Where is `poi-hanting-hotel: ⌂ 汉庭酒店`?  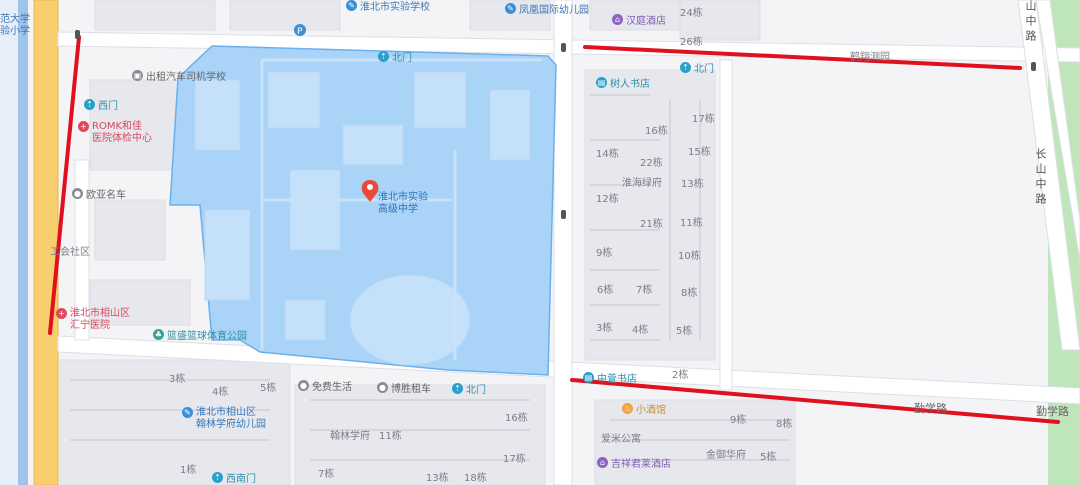 poi-hanting-hotel: ⌂ 汉庭酒店 is located at coordinates (639, 19).